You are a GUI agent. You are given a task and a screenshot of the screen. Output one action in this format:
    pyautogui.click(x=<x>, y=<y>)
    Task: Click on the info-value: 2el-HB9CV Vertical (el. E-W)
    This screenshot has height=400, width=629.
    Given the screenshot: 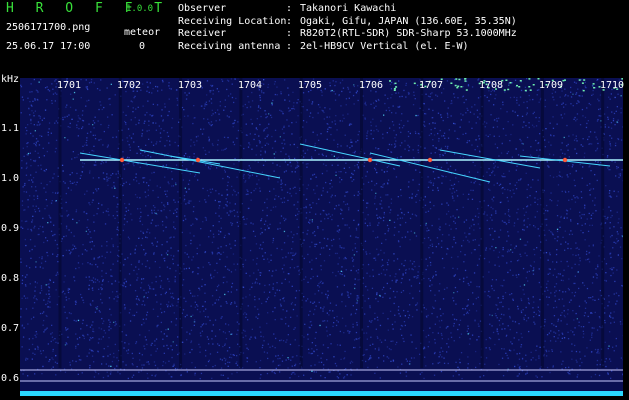 What is the action you would take?
    pyautogui.click(x=384, y=46)
    